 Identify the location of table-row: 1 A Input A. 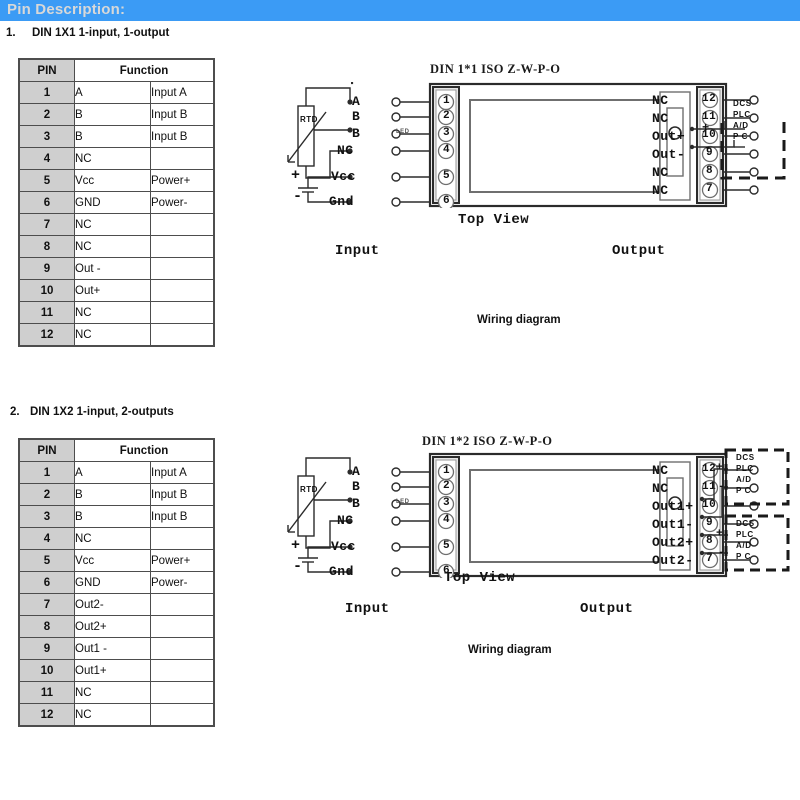
(116, 472).